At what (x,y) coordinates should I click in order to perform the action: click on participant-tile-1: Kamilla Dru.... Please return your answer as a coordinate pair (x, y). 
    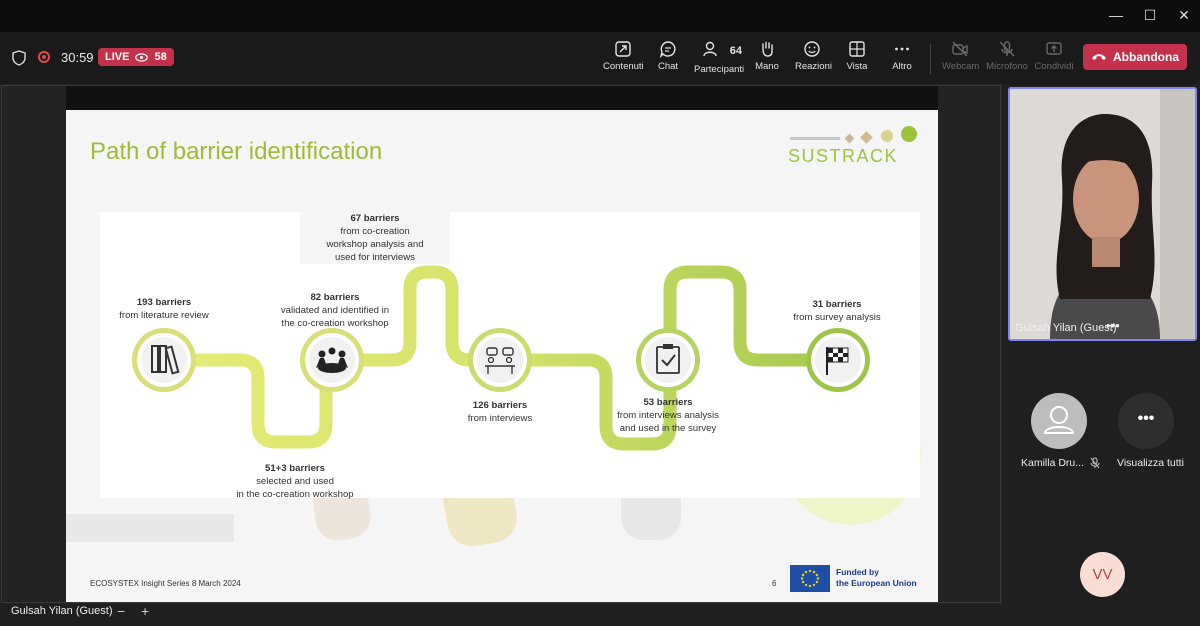
    Looking at the image, I should click on (1060, 463).